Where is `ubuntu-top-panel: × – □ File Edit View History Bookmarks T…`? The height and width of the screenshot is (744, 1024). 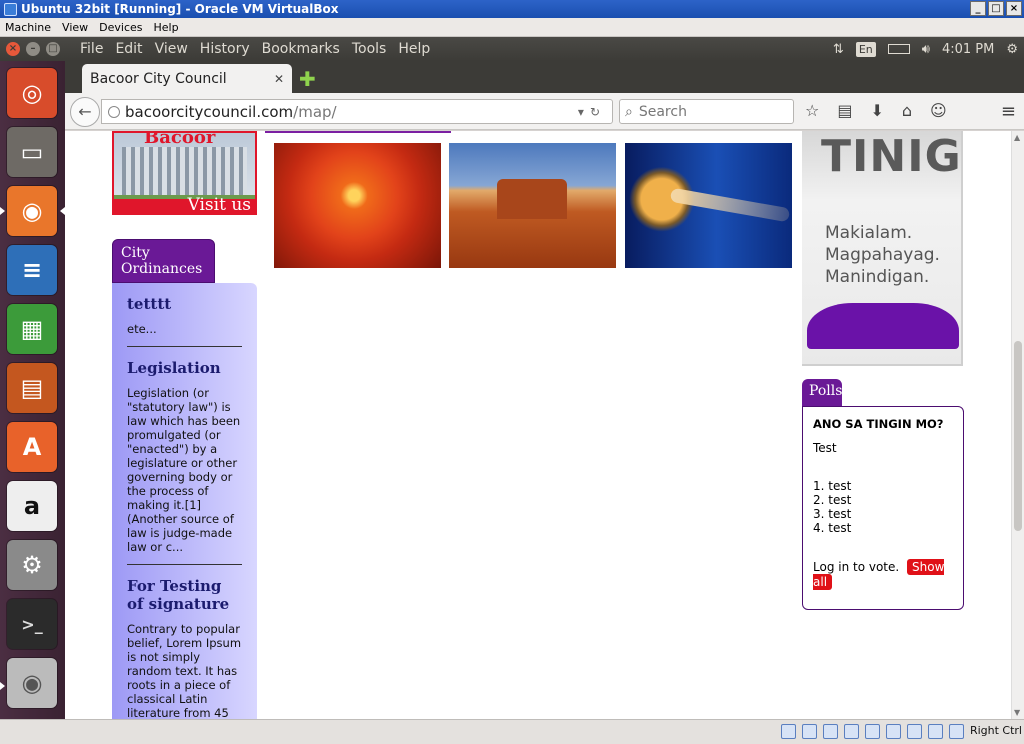 ubuntu-top-panel: × – □ File Edit View History Bookmarks T… is located at coordinates (512, 49).